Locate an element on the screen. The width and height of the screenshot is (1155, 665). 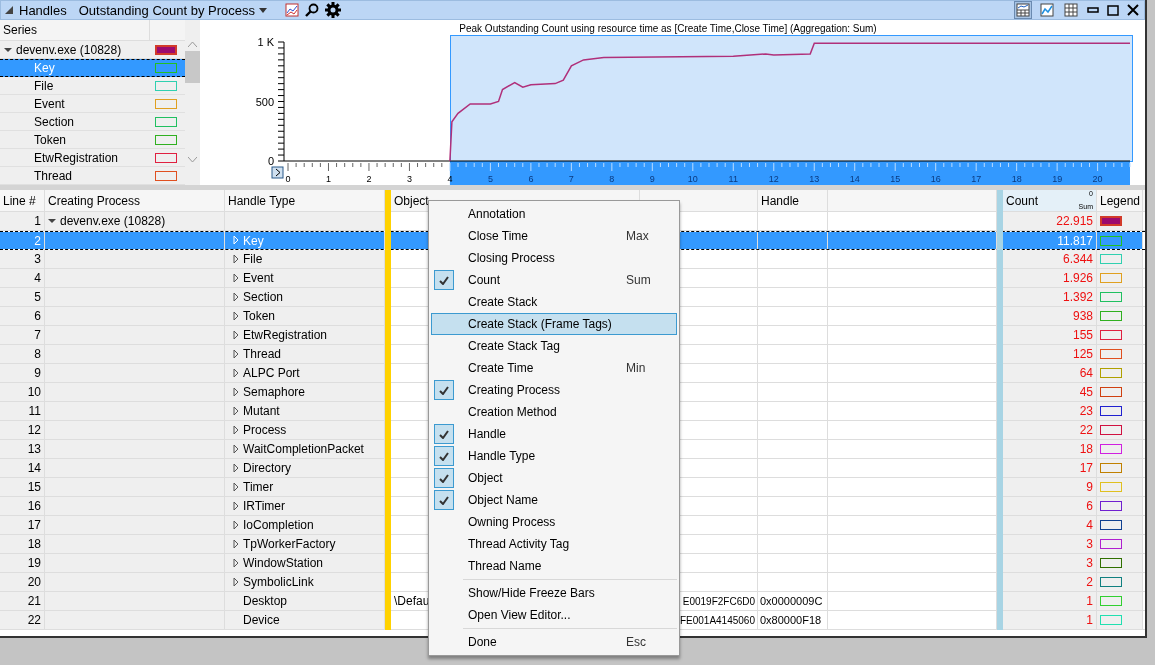
menu-item: Closing Process is located at coordinates (554, 258).